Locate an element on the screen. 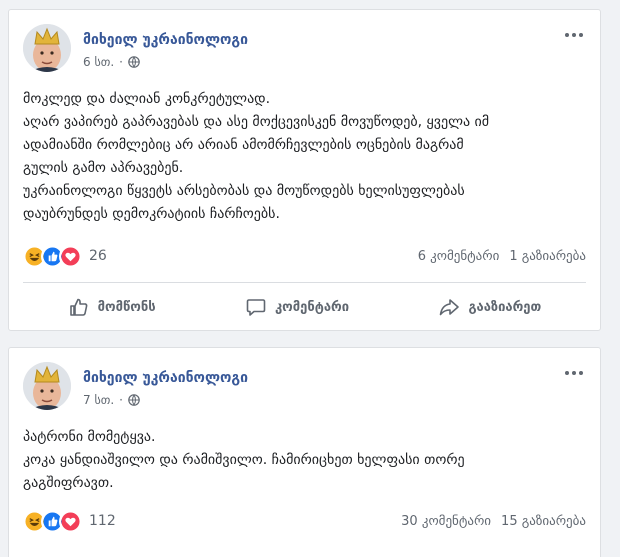 This screenshot has width=620, height=557. like-label: მომწონს is located at coordinates (126, 307).